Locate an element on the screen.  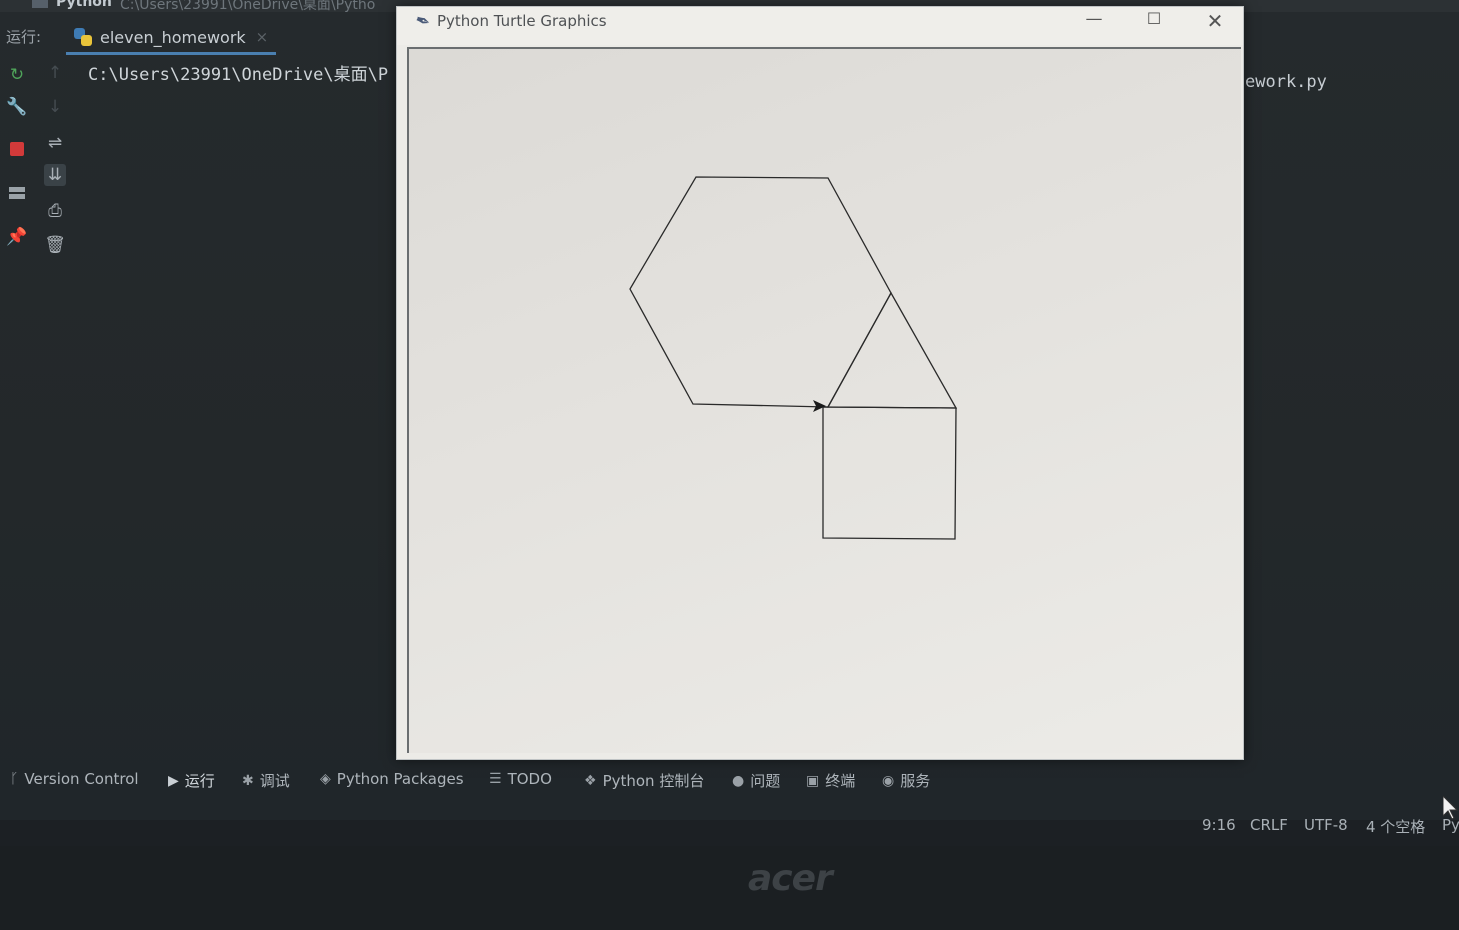
laptop-bezel: acer is located at coordinates (729, 888).